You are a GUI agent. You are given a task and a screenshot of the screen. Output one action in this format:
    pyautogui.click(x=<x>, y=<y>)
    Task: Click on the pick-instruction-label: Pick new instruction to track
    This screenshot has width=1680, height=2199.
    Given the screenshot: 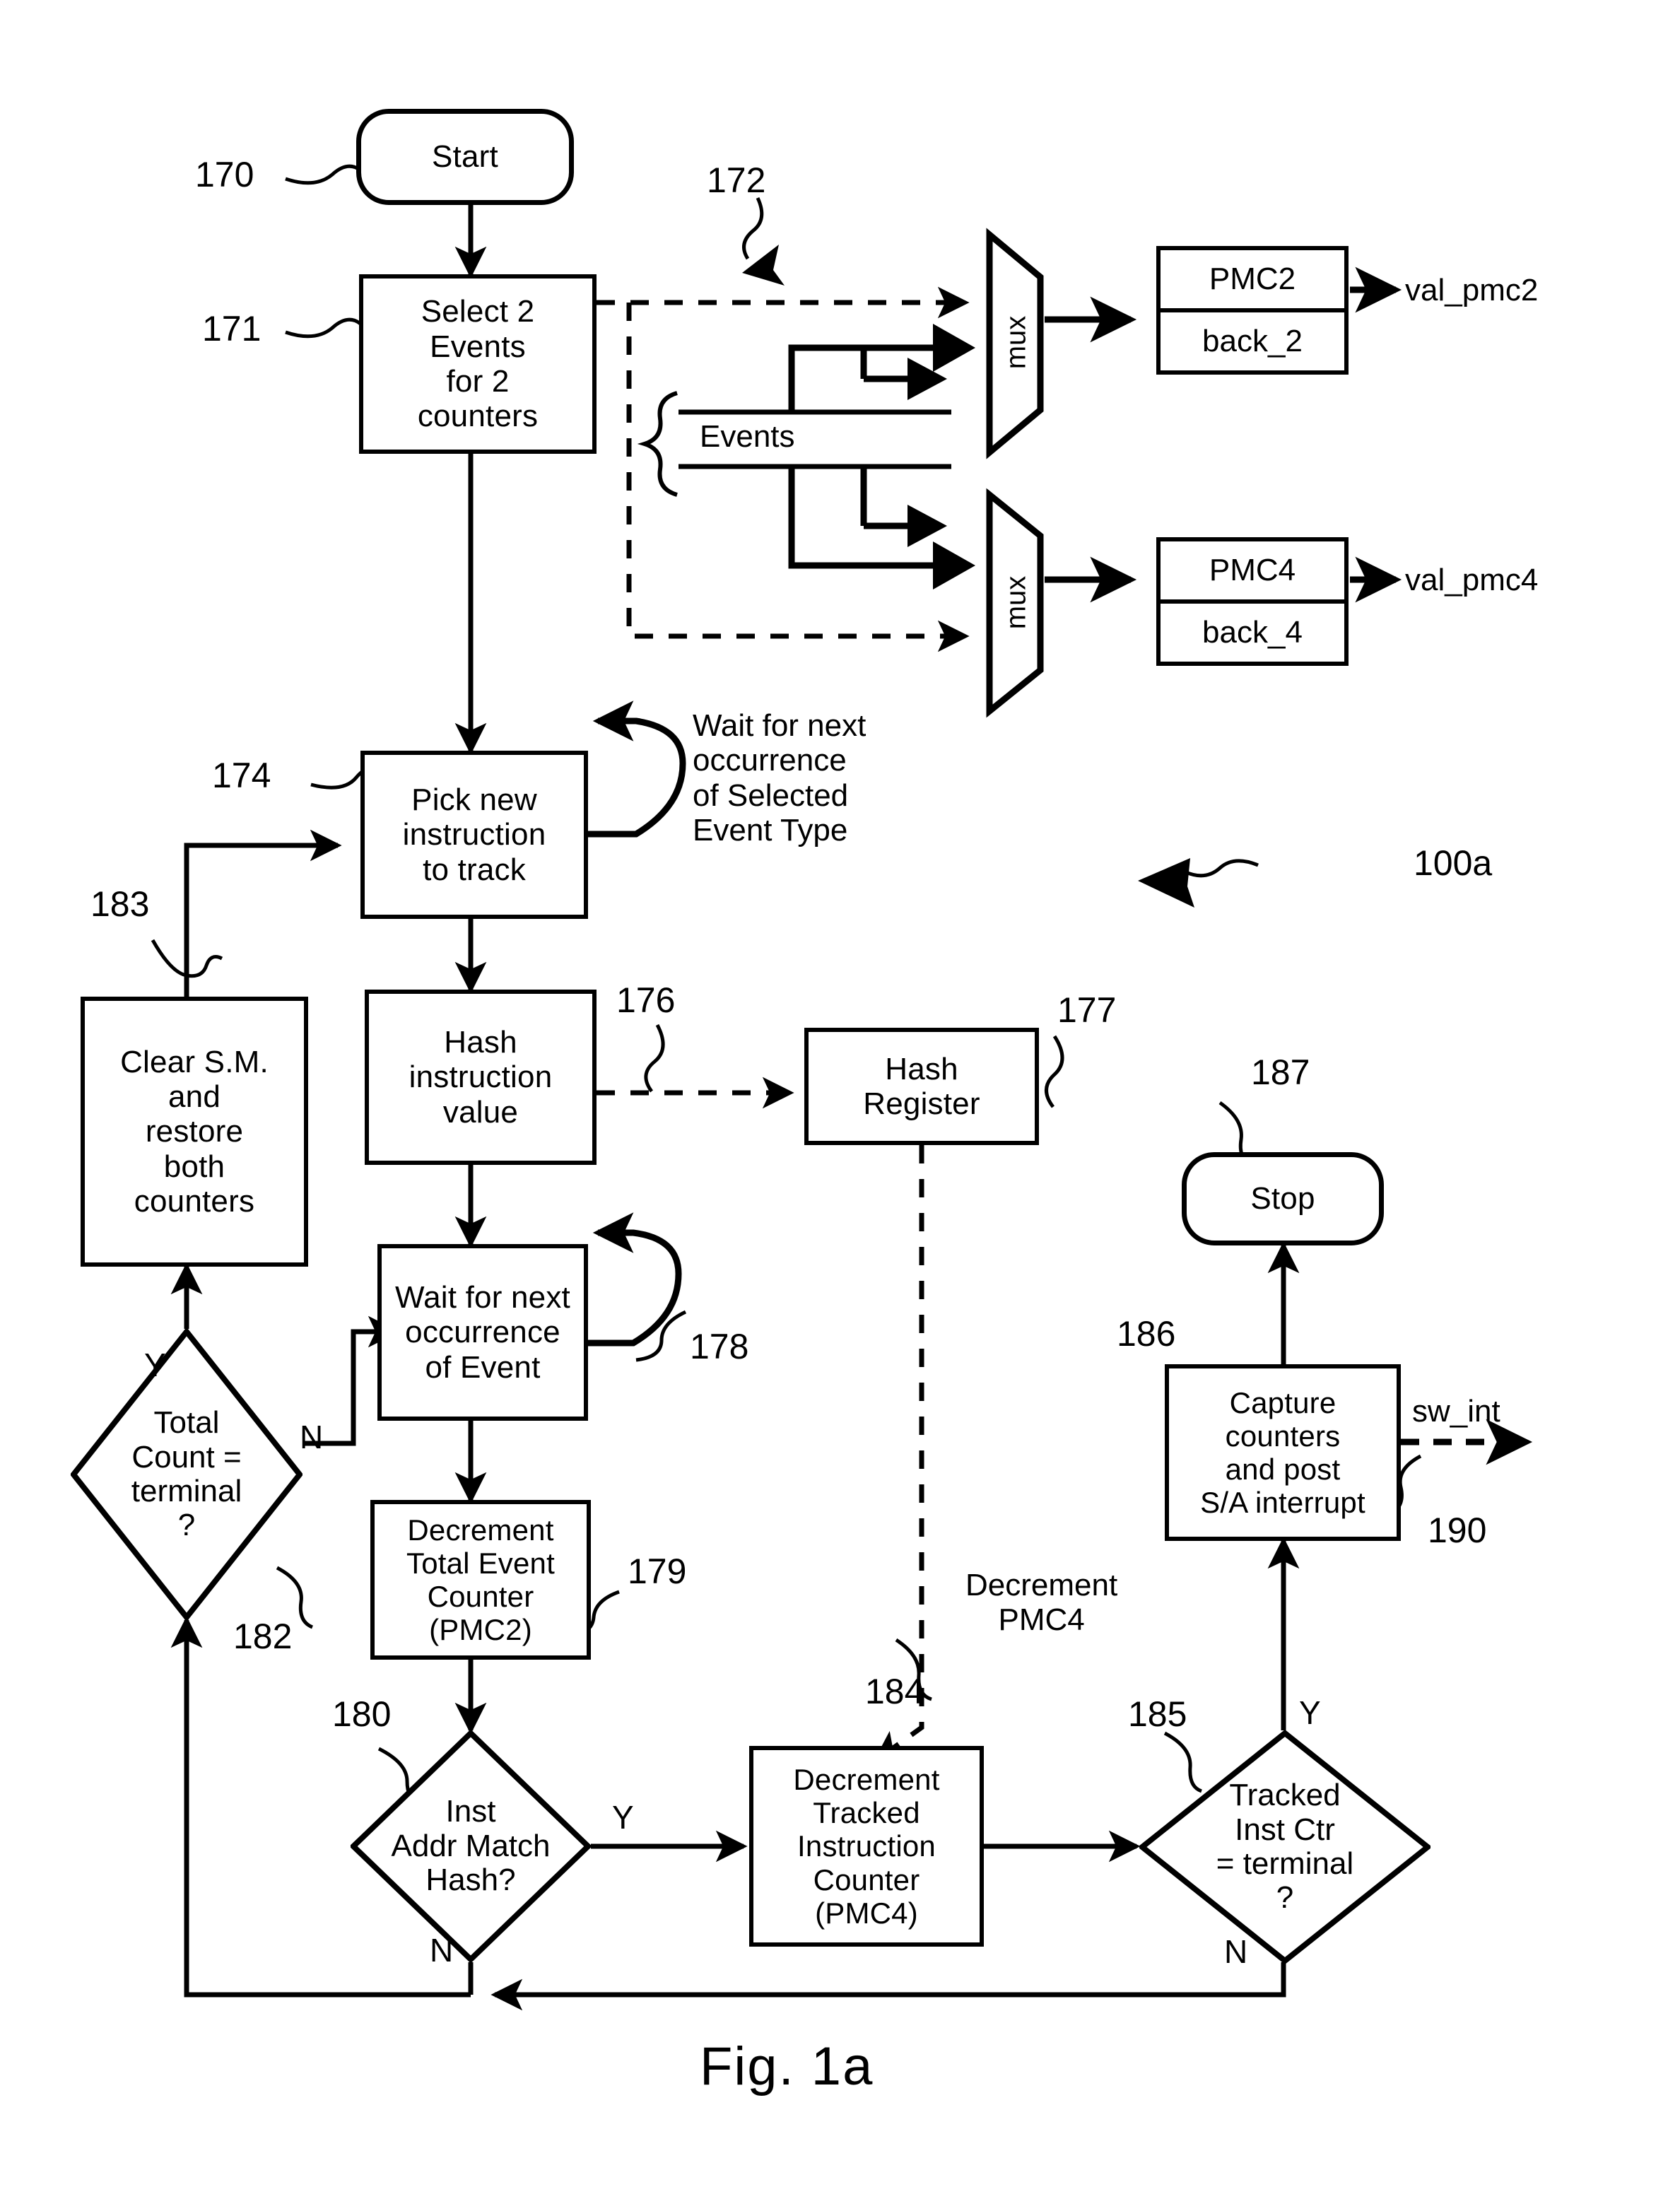 What is the action you would take?
    pyautogui.click(x=474, y=834)
    